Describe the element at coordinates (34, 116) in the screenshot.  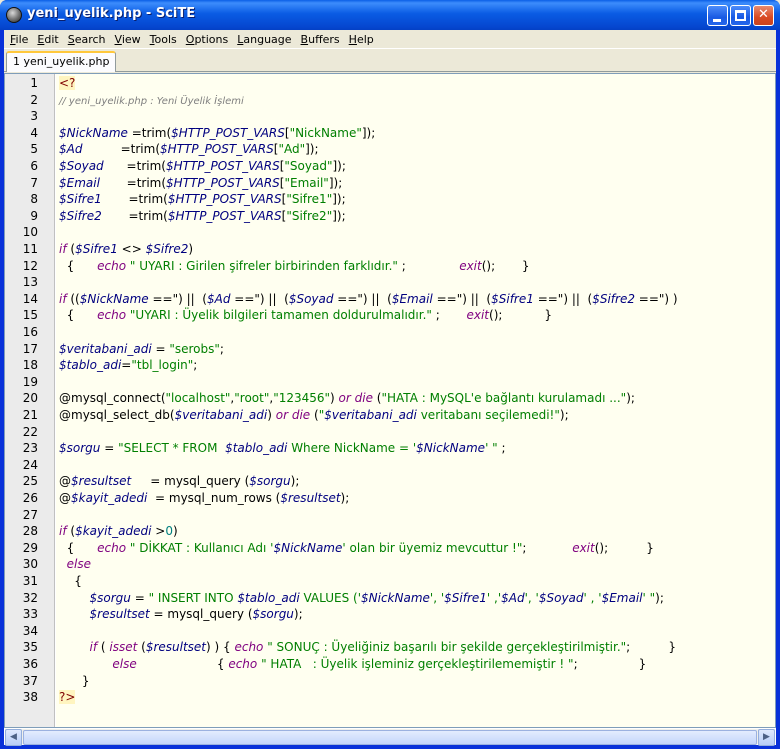
I see `line-number: 3` at that location.